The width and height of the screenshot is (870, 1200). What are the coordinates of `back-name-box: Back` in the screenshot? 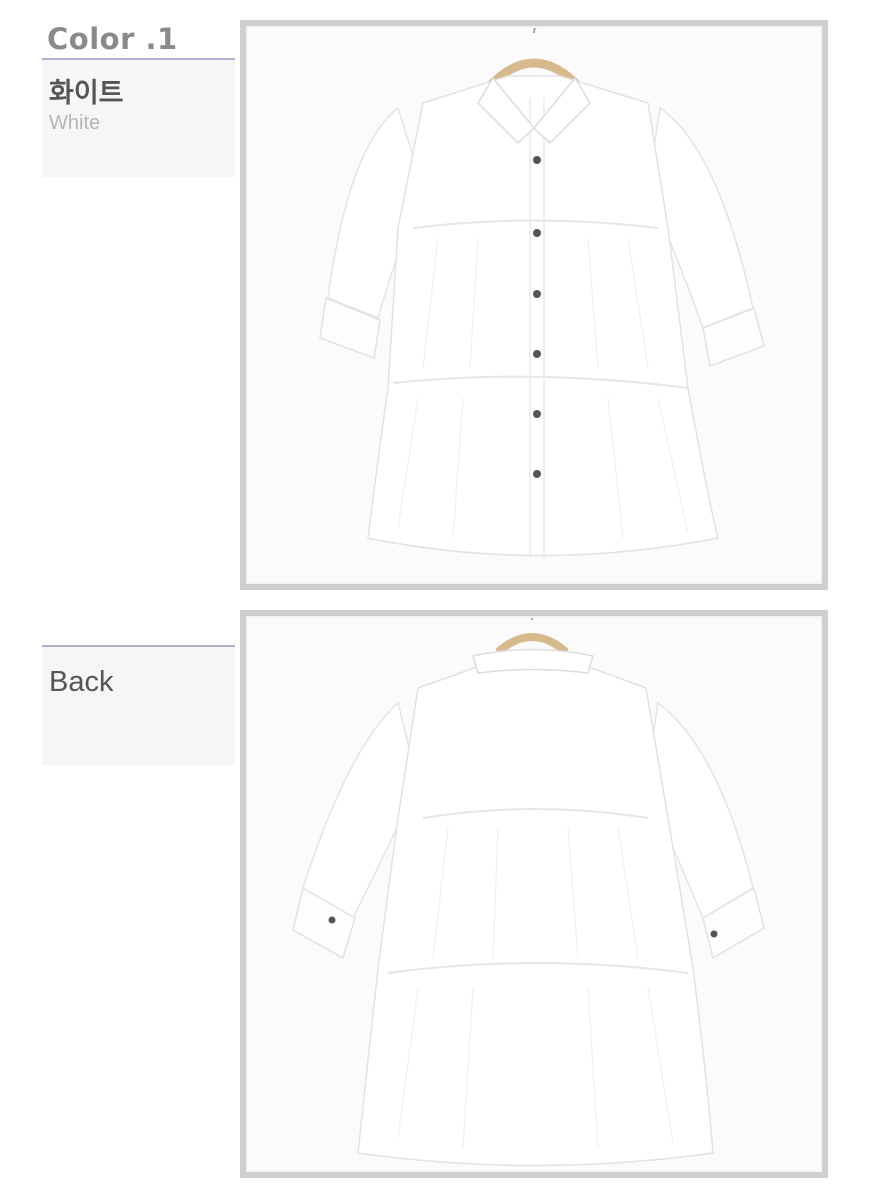 It's located at (138, 706).